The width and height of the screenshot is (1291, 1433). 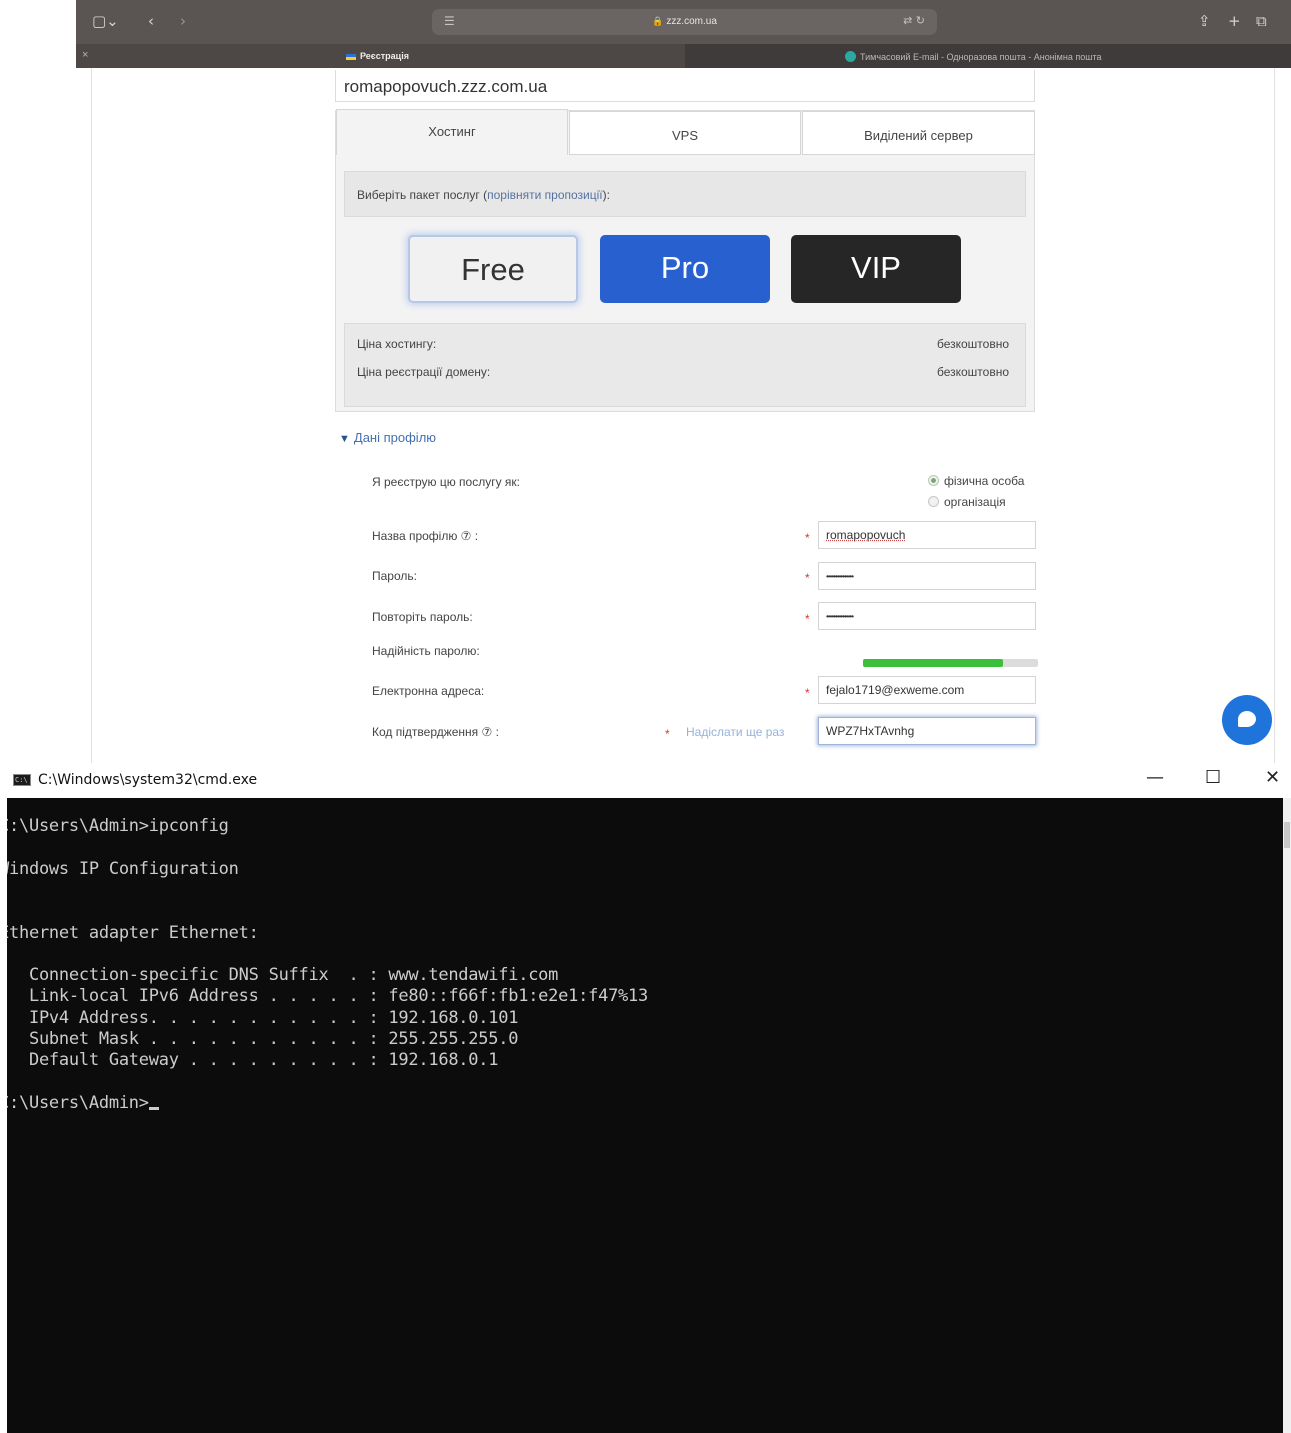 What do you see at coordinates (658, 21) in the screenshot?
I see `lock-icon: 🔒` at bounding box center [658, 21].